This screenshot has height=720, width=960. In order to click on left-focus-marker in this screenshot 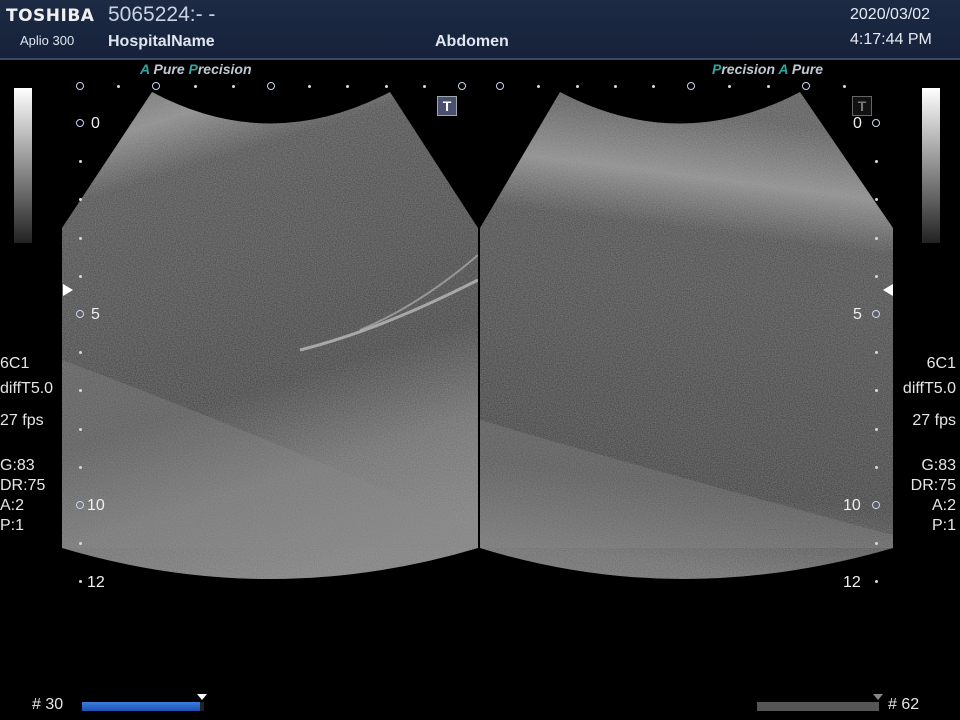, I will do `click(68, 290)`.